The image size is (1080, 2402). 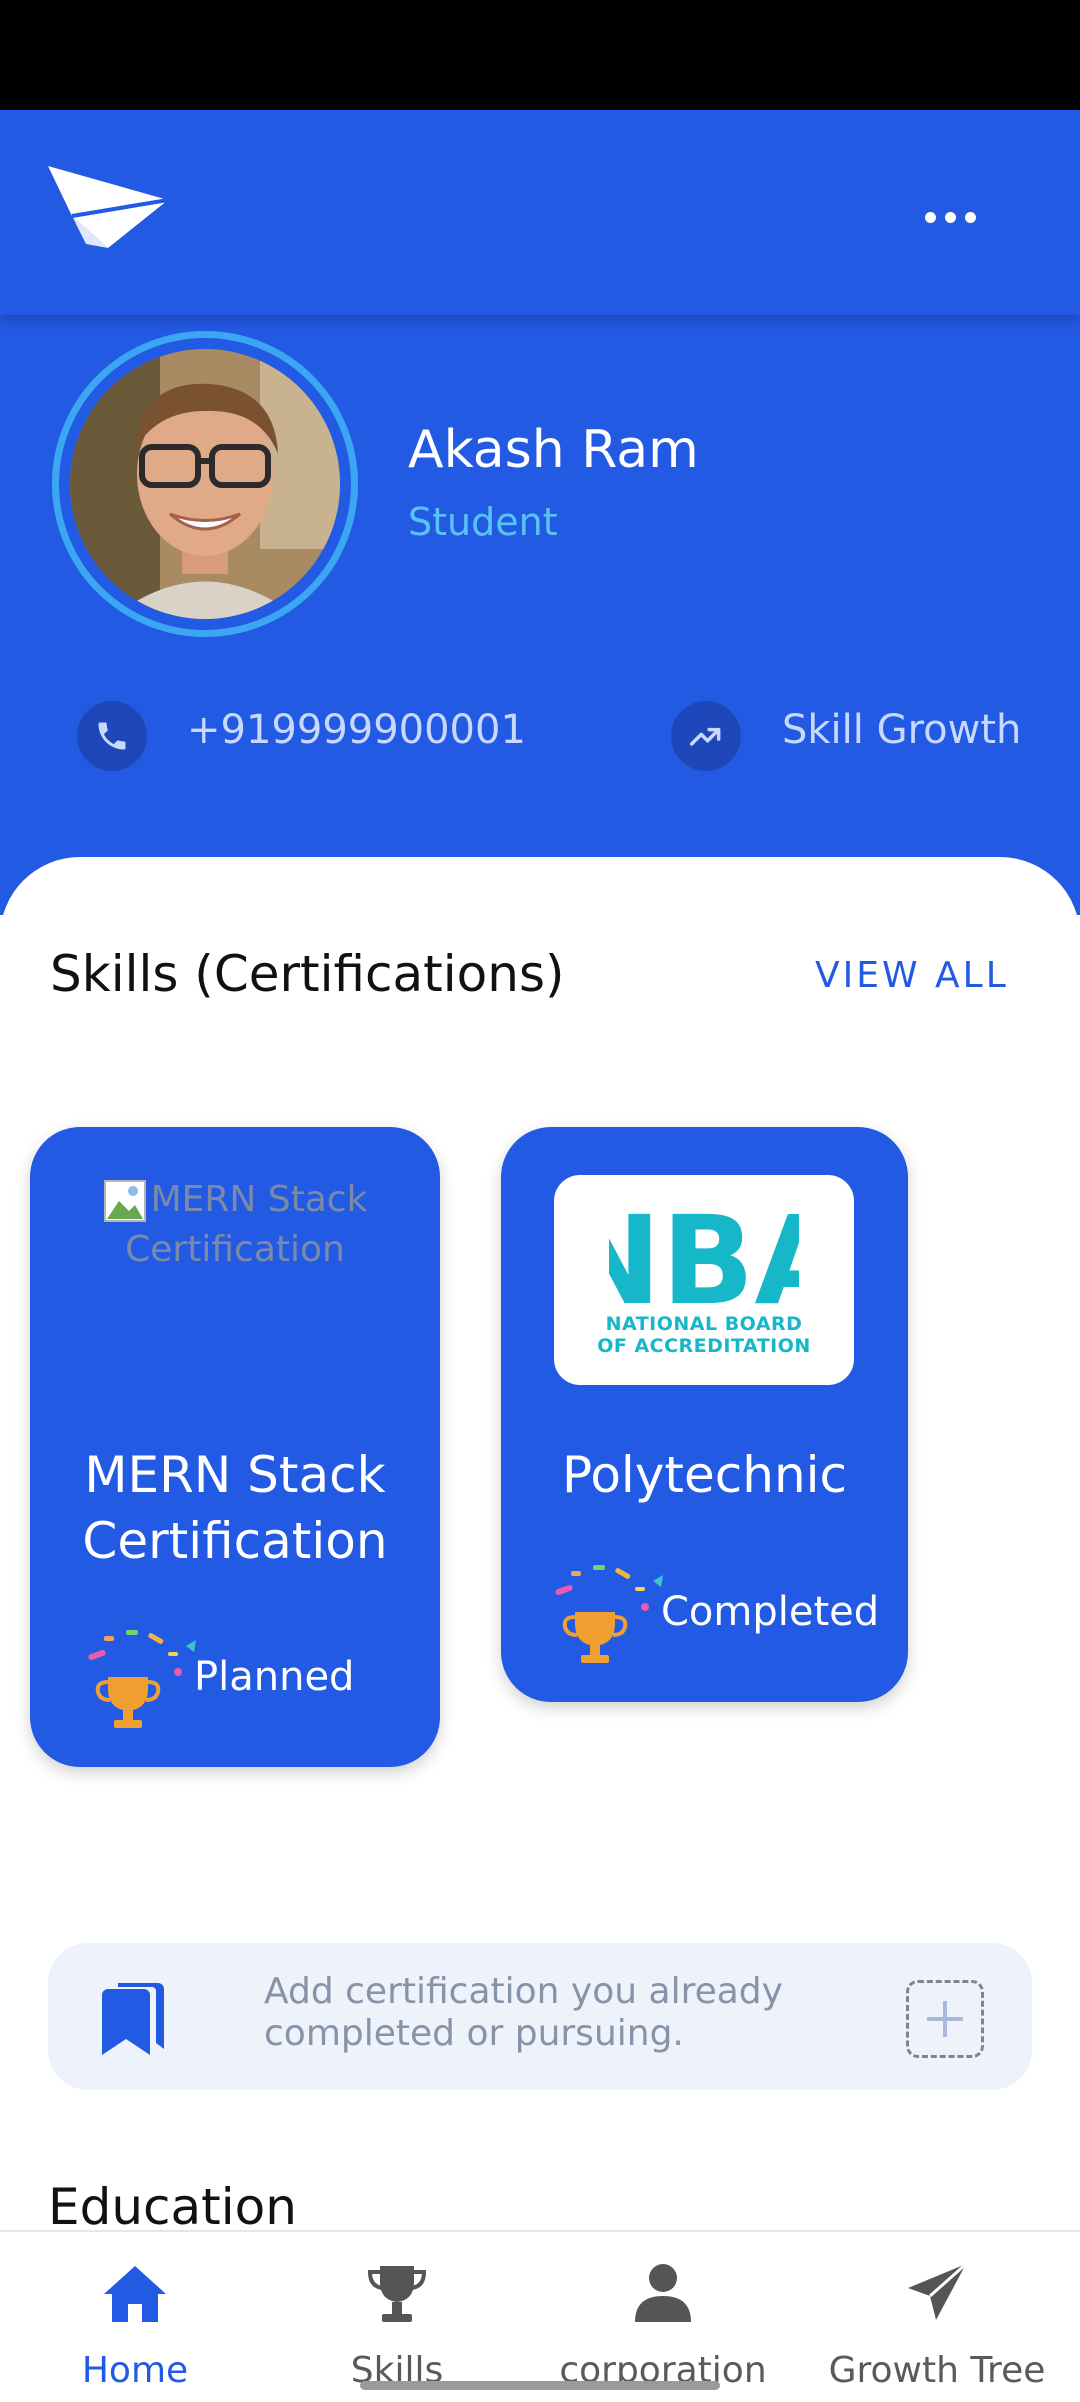 I want to click on plus-icon, so click(x=945, y=2019).